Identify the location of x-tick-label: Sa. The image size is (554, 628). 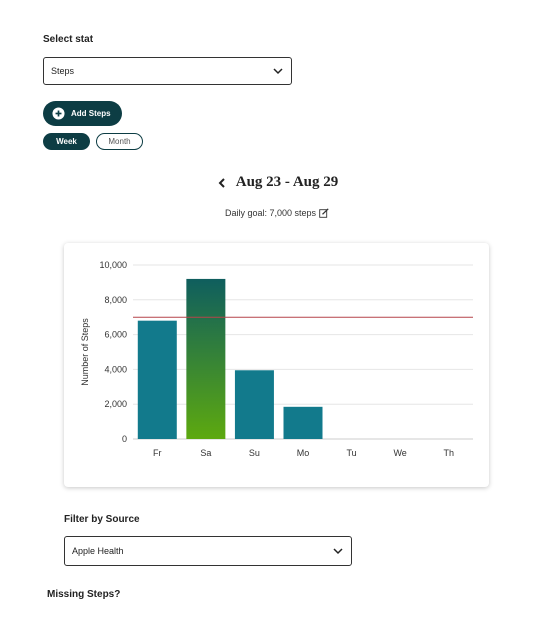
(205, 453).